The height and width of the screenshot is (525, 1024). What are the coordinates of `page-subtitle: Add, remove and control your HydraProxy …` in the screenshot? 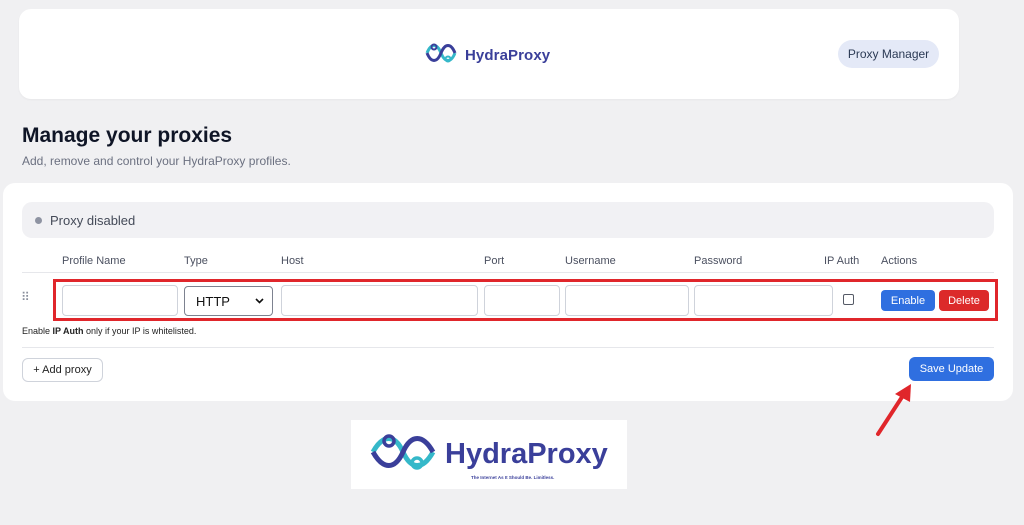 It's located at (156, 161).